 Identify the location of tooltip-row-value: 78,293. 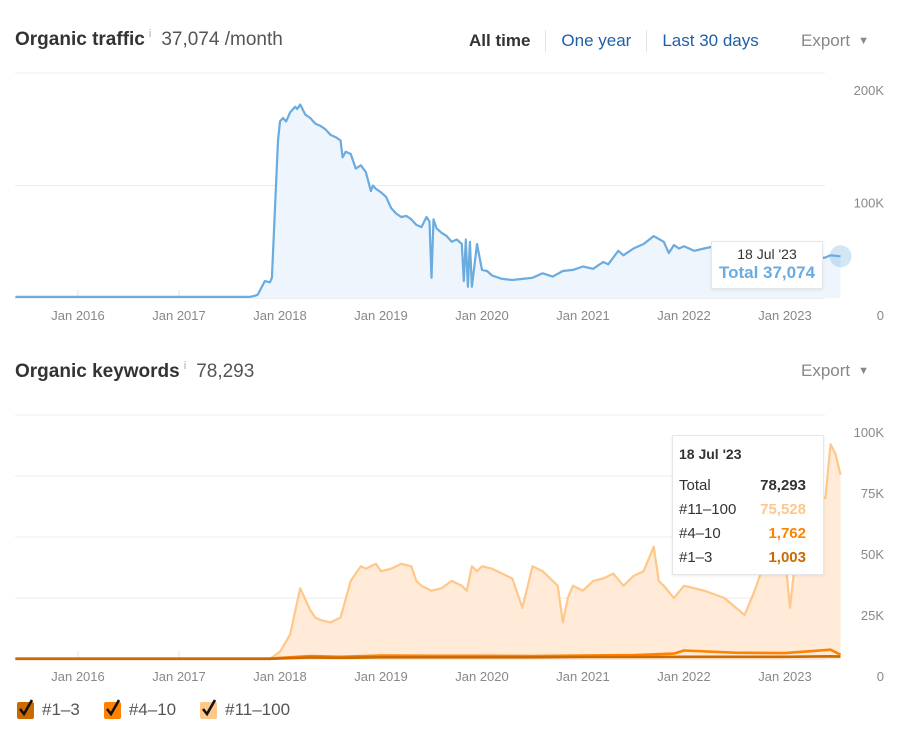
(783, 485).